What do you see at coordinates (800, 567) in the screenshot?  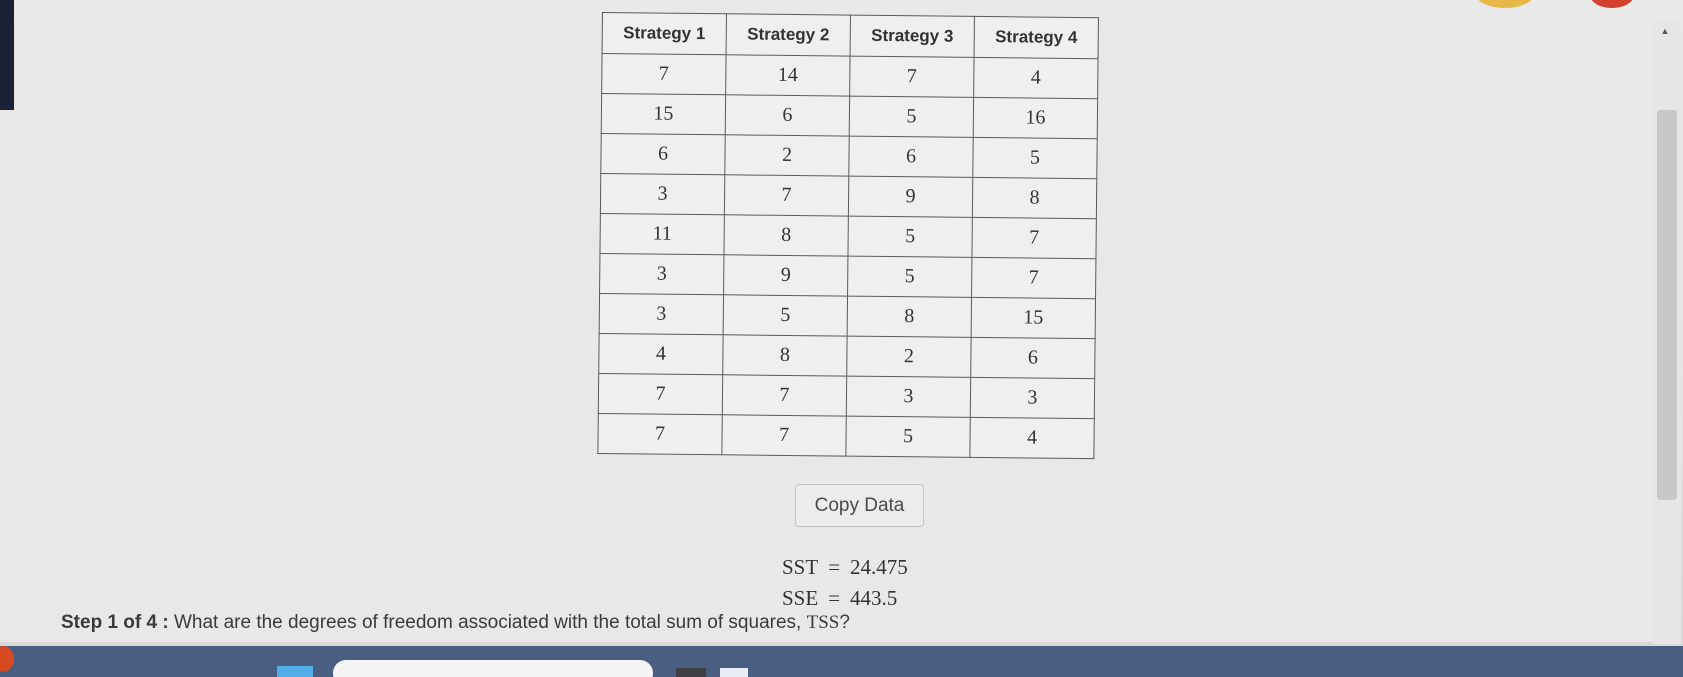 I see `sst-label: SST` at bounding box center [800, 567].